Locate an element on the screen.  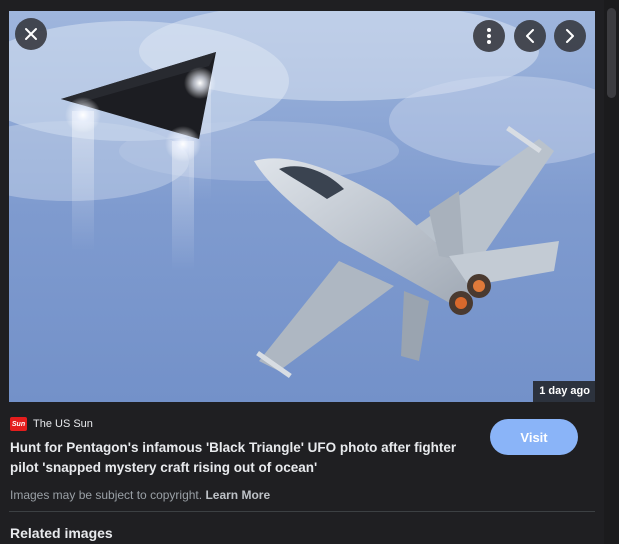
more-vert-icon is located at coordinates (489, 36).